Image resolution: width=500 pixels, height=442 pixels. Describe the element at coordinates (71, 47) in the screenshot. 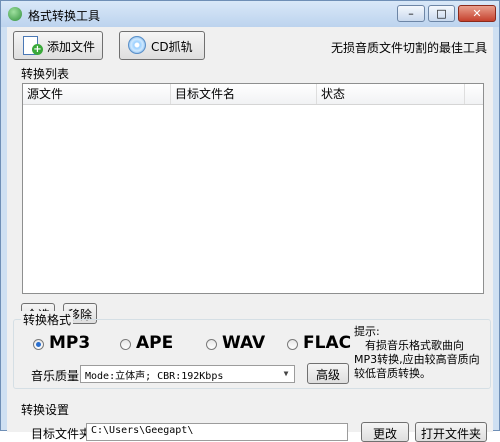

I see `add-file-label: 添加文件` at that location.